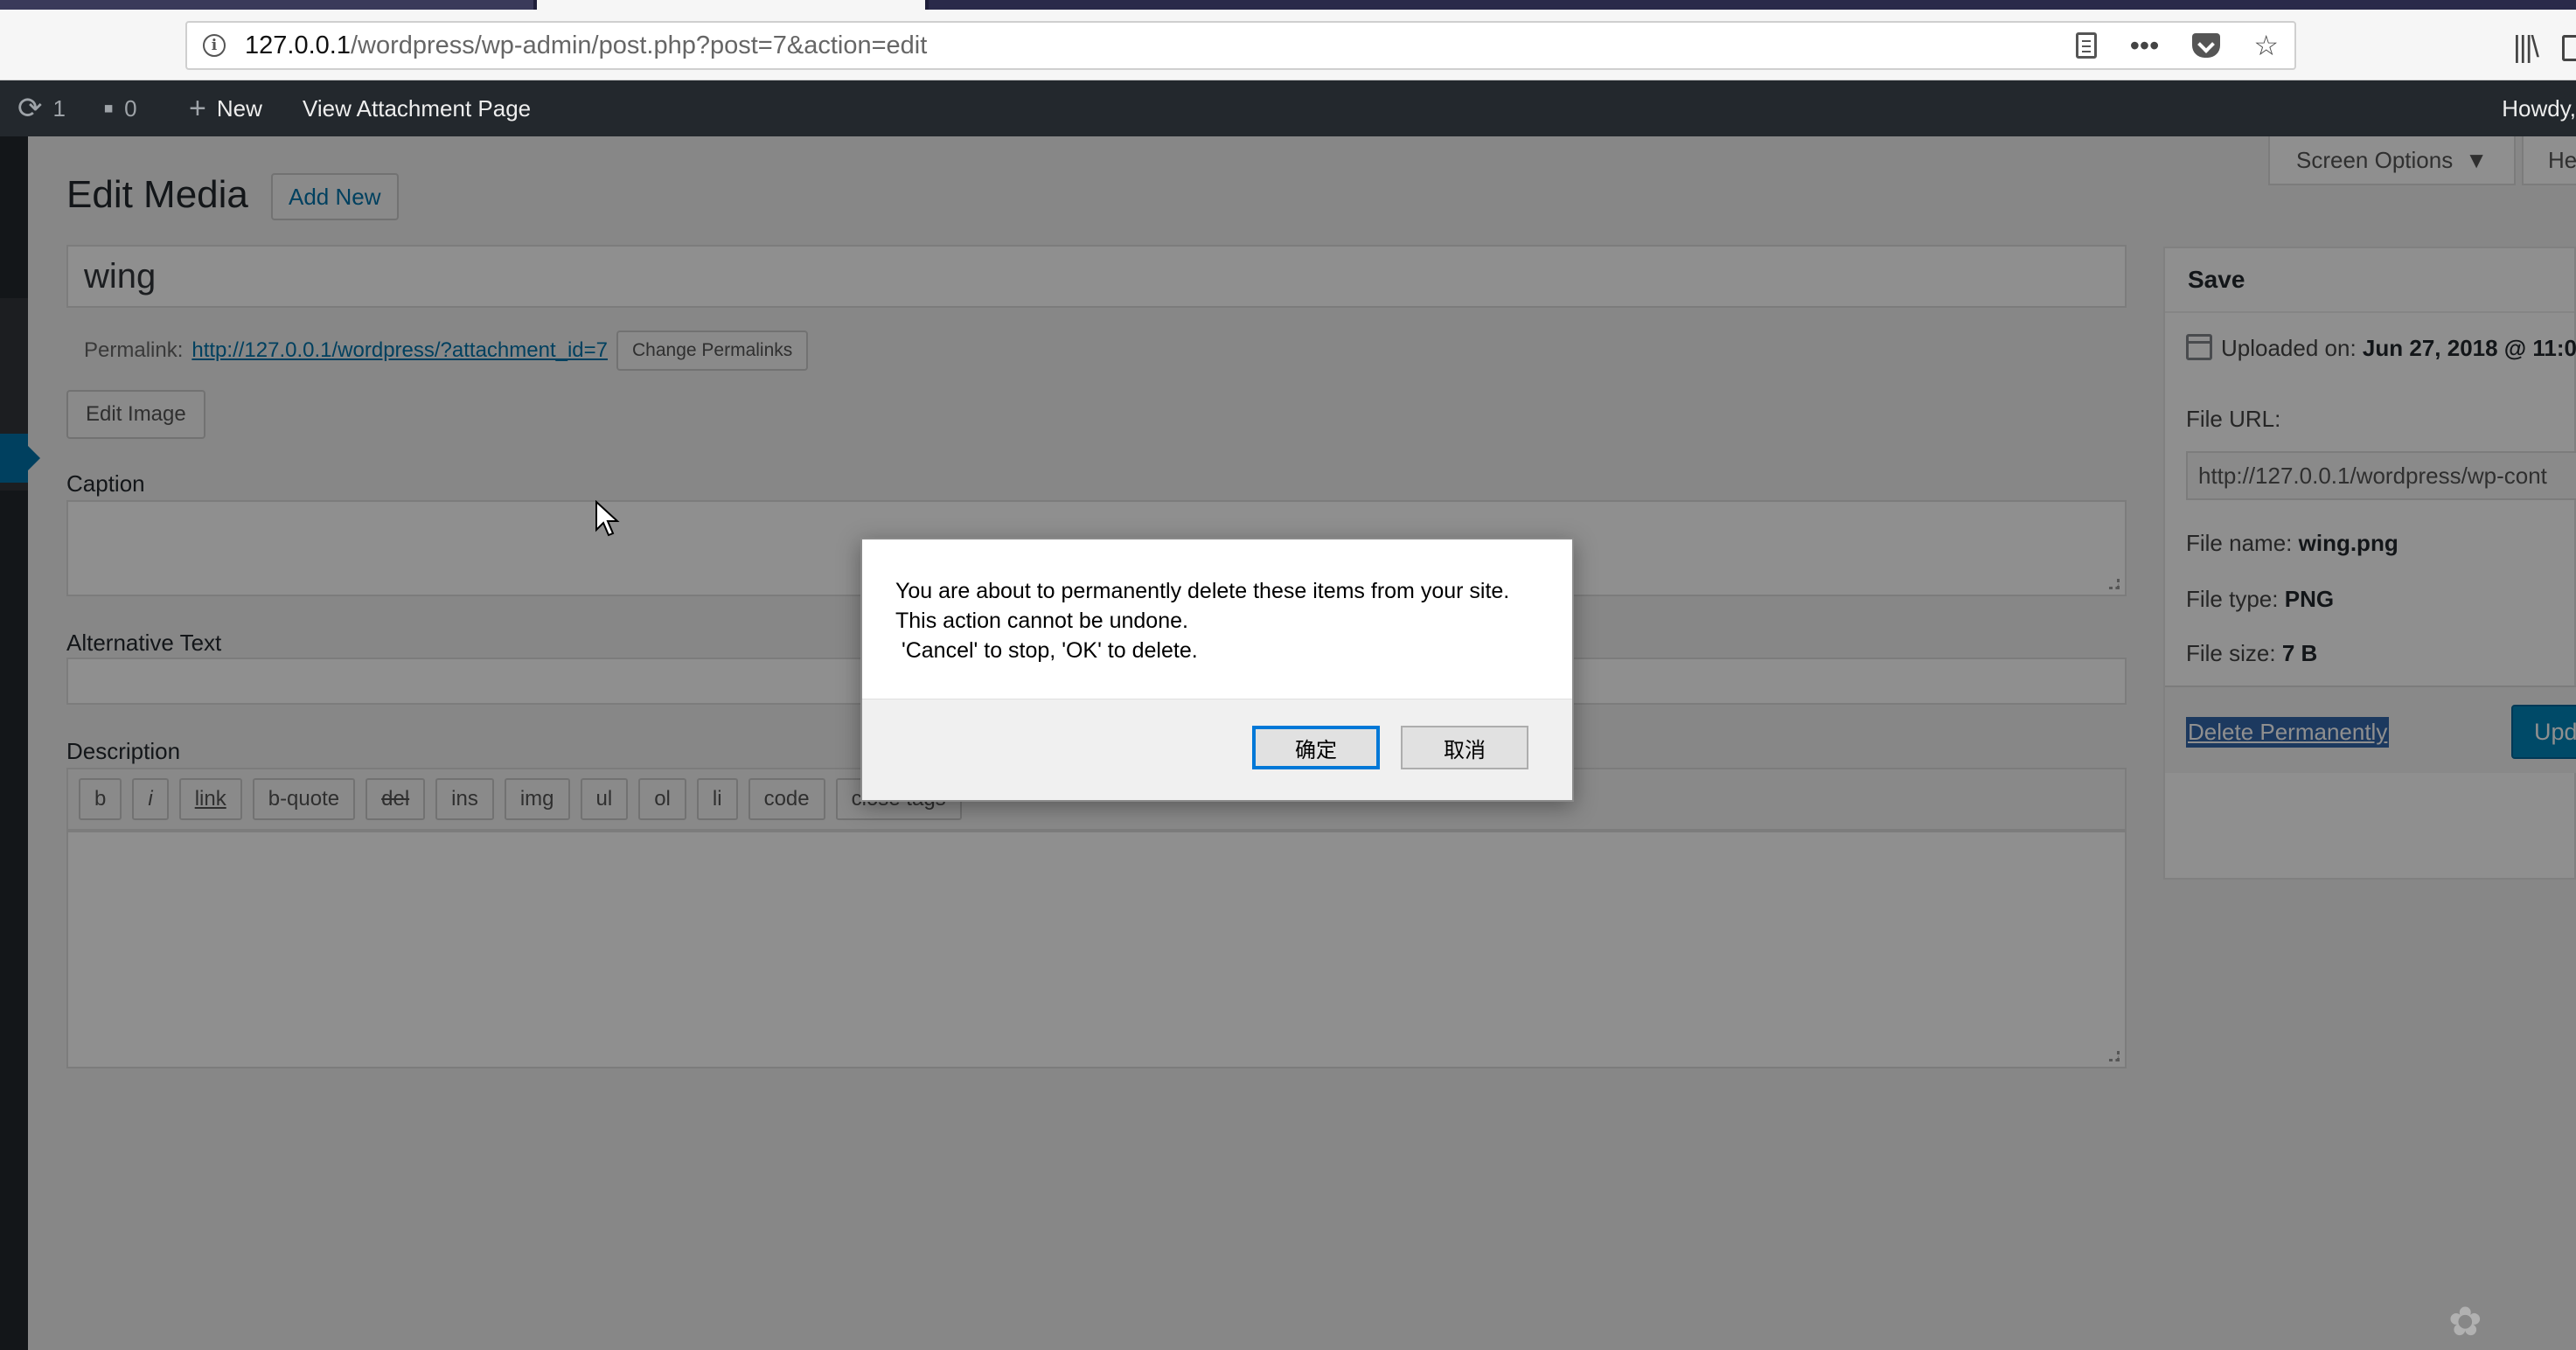 The height and width of the screenshot is (1350, 2576). I want to click on admin-bar-comments: ▪ 0, so click(120, 108).